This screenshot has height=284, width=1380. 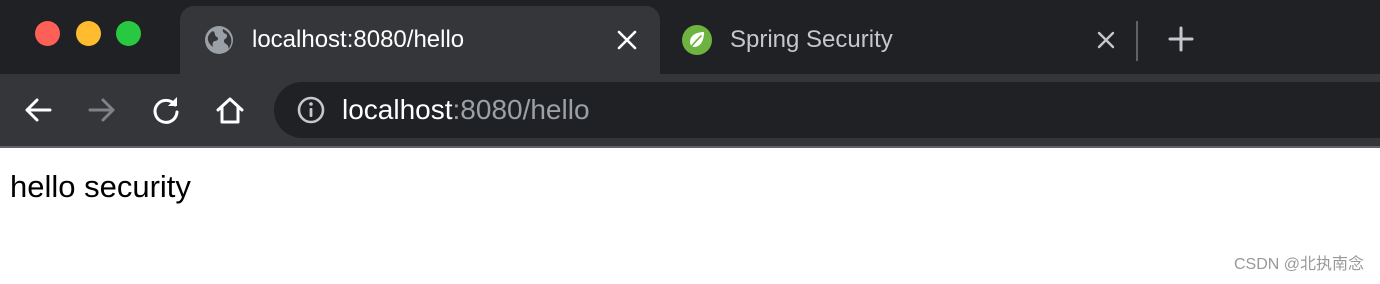 What do you see at coordinates (38, 110) in the screenshot?
I see `back-icon` at bounding box center [38, 110].